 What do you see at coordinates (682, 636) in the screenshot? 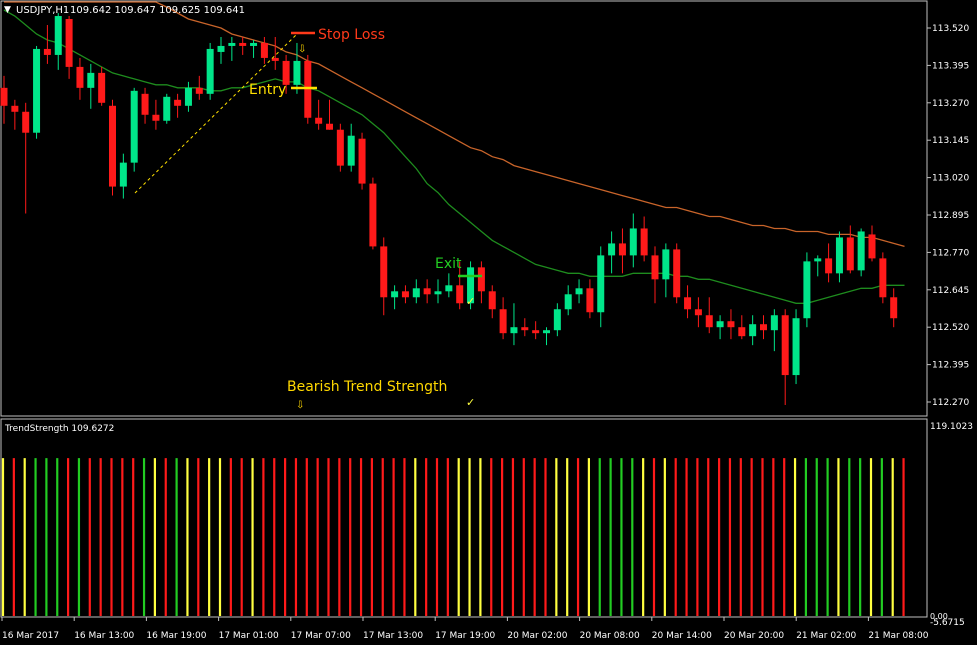
I see `x-tick-label: 20 Mar 14:00` at bounding box center [682, 636].